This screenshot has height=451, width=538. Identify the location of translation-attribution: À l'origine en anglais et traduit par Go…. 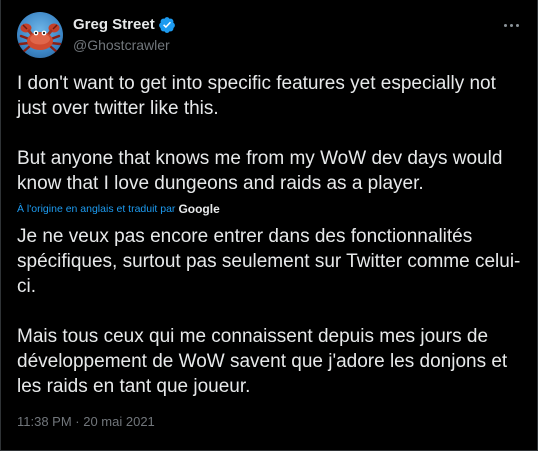
(118, 209).